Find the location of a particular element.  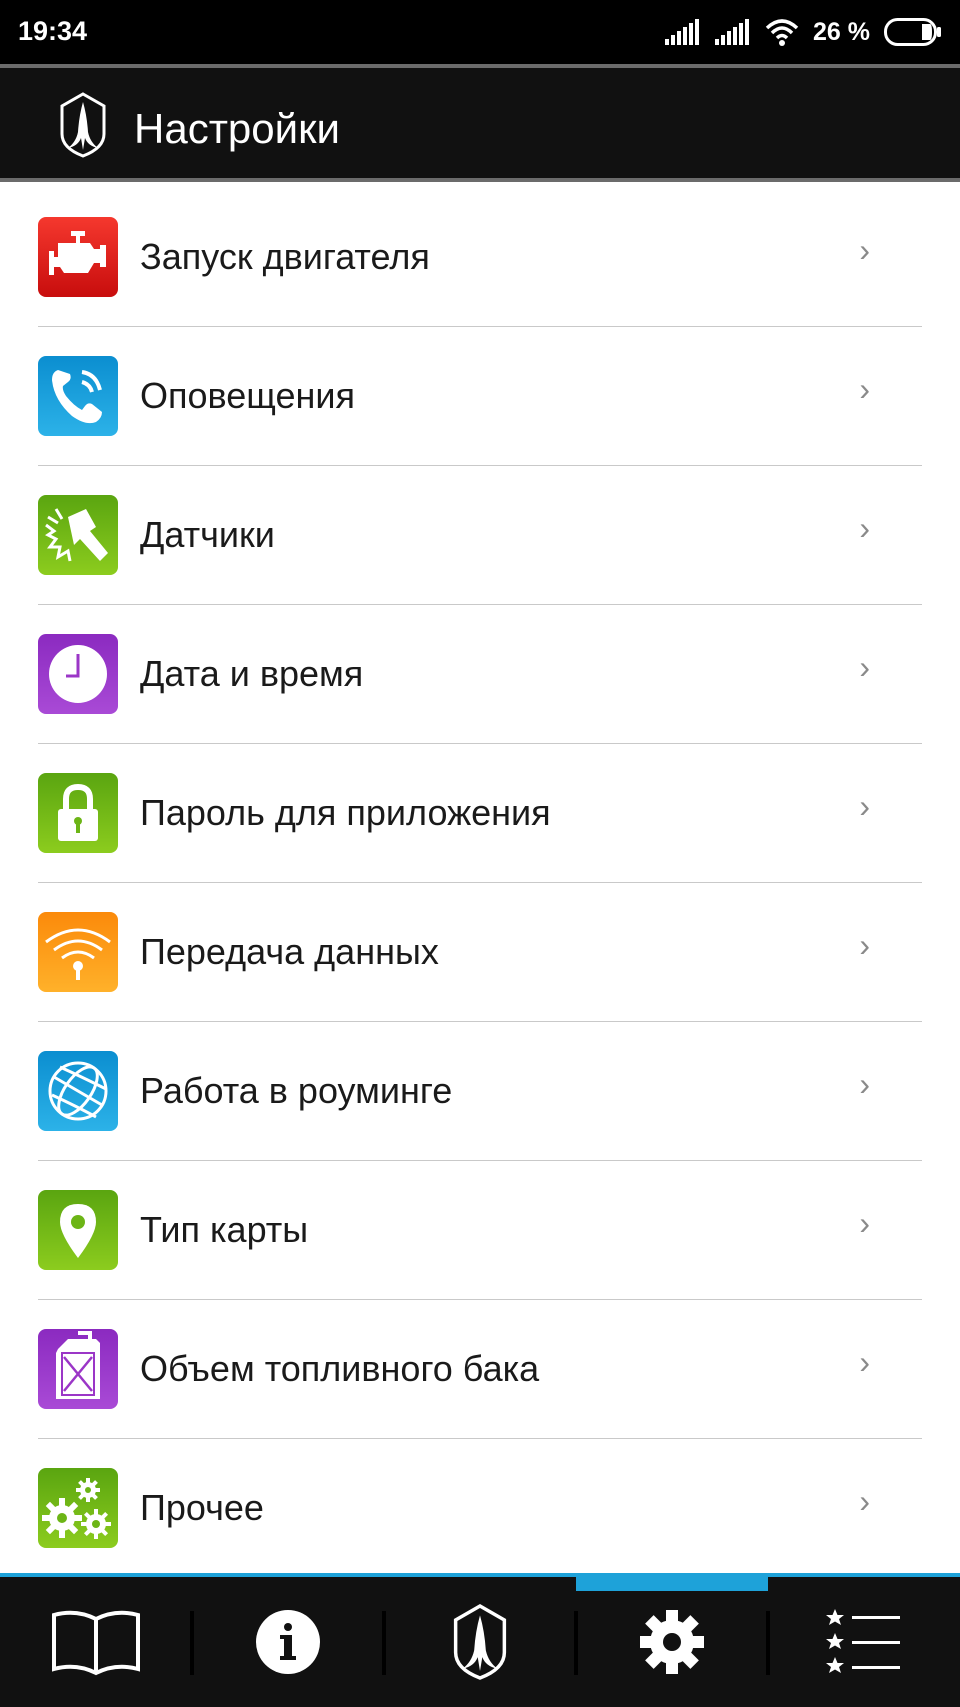

settings-item-app-password: Пароль для приложения › is located at coordinates (480, 813).